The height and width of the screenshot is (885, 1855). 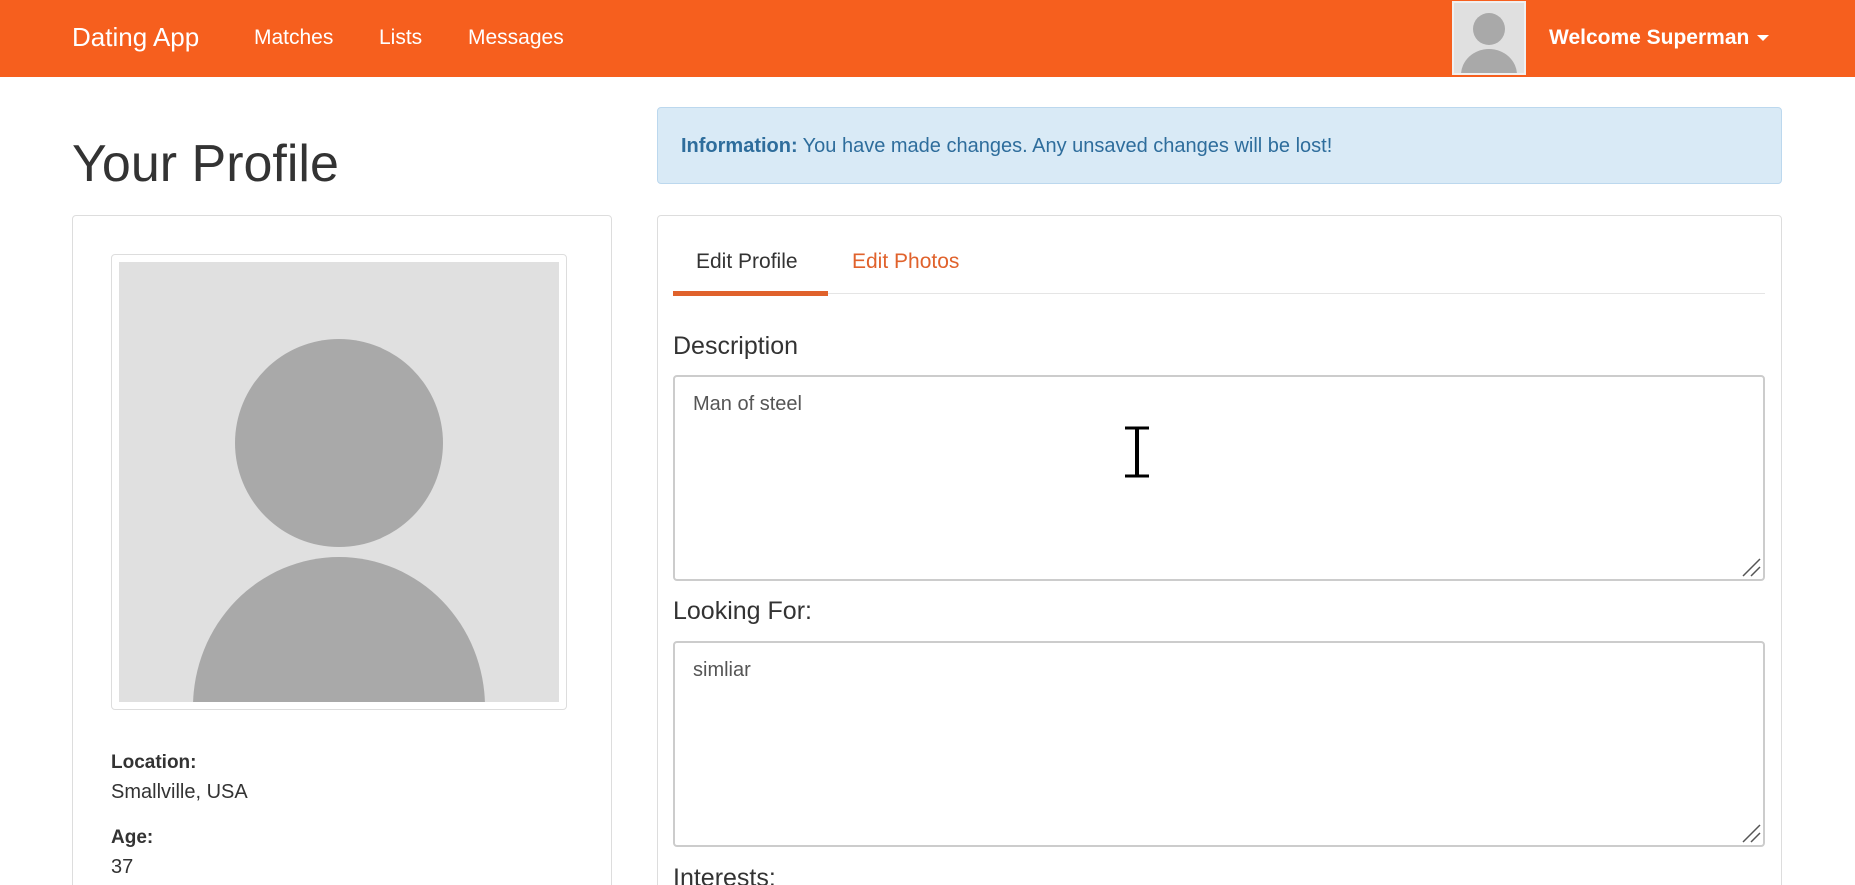 I want to click on description-textarea: Man of steel, so click(x=1219, y=478).